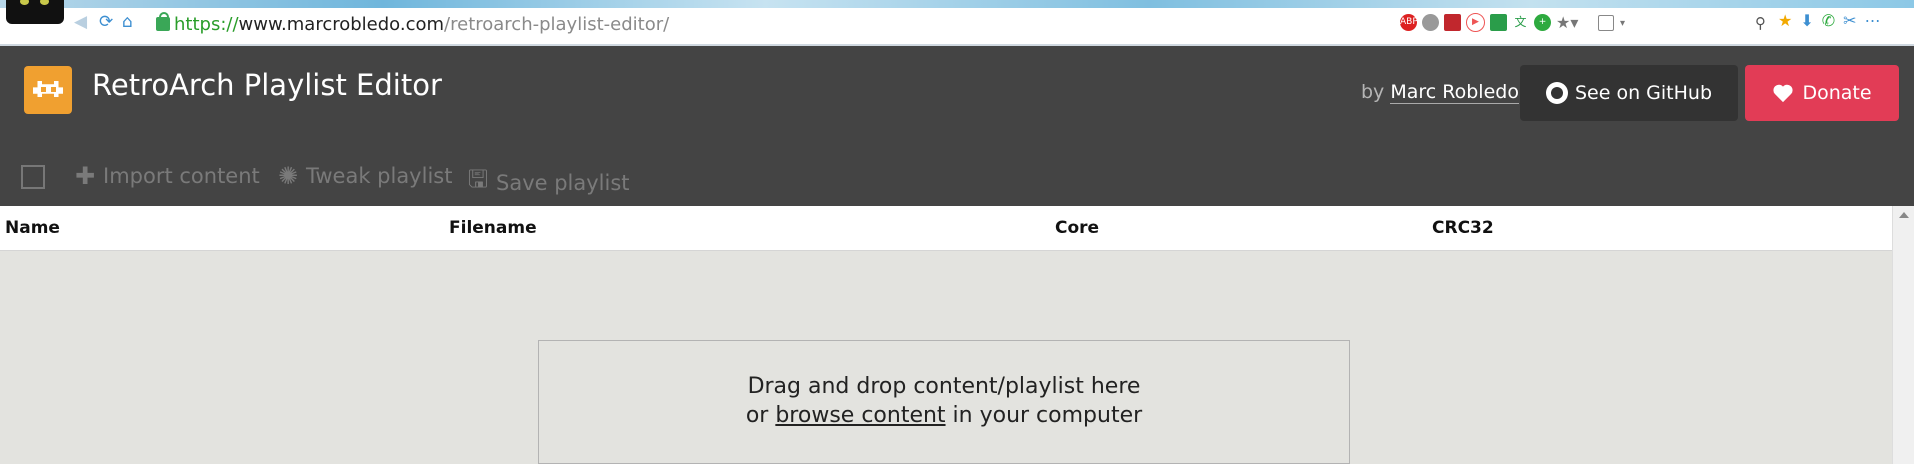  I want to click on url-path: /retroarch-playlist-editor/, so click(557, 24).